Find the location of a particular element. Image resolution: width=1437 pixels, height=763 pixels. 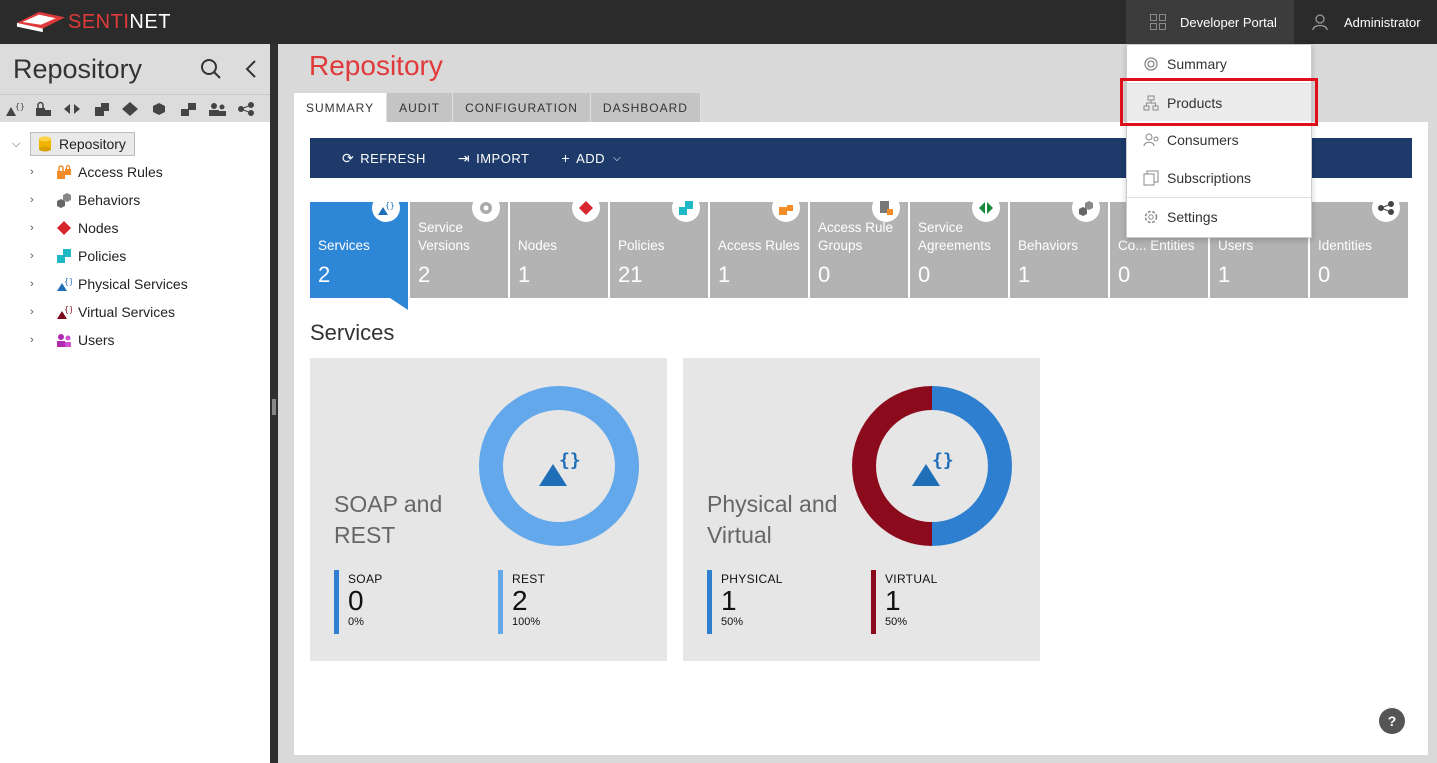

physical-service-icon: {} is located at coordinates (64, 284).